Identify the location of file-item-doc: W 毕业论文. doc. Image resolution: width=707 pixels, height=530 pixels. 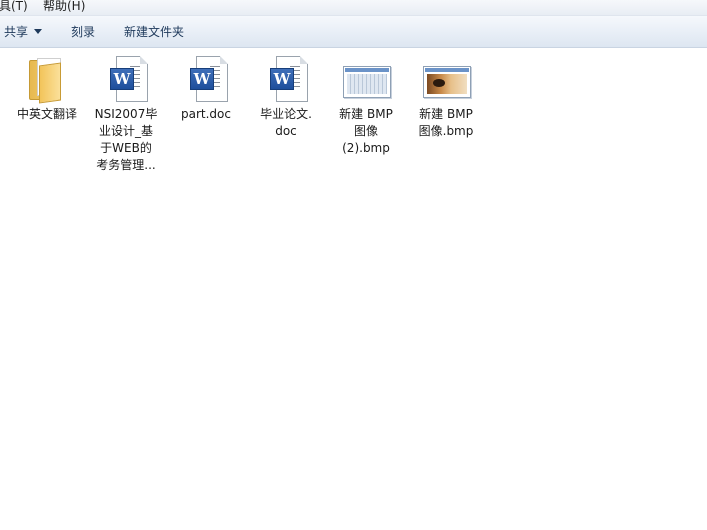
(286, 97).